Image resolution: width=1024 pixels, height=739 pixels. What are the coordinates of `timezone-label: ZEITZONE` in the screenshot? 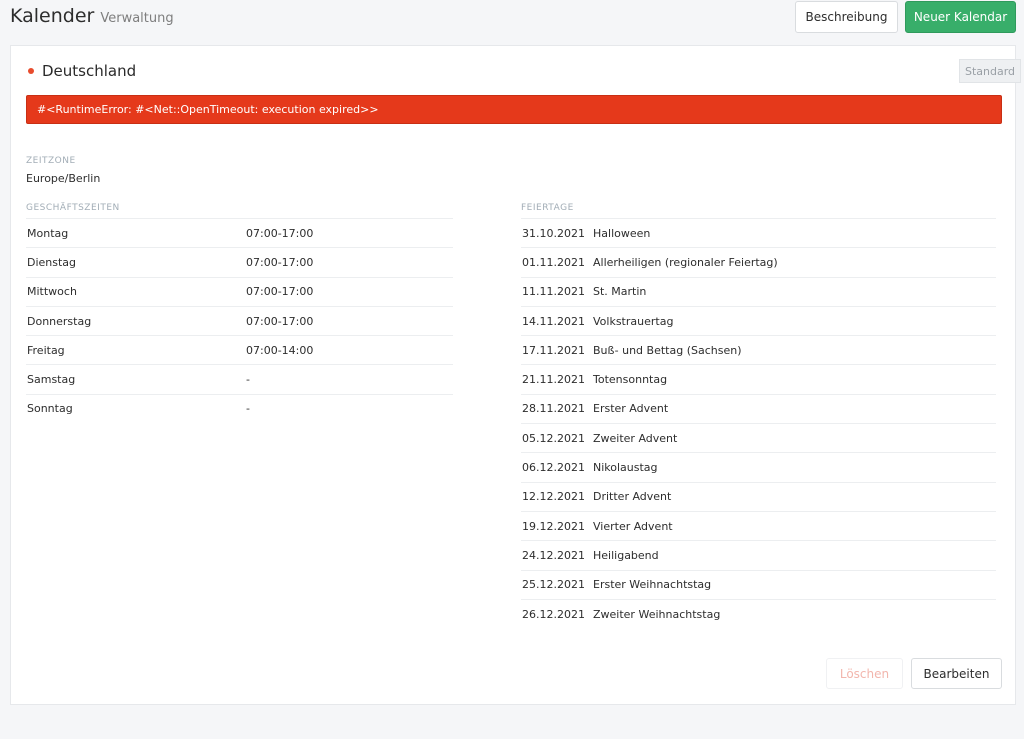 It's located at (51, 161).